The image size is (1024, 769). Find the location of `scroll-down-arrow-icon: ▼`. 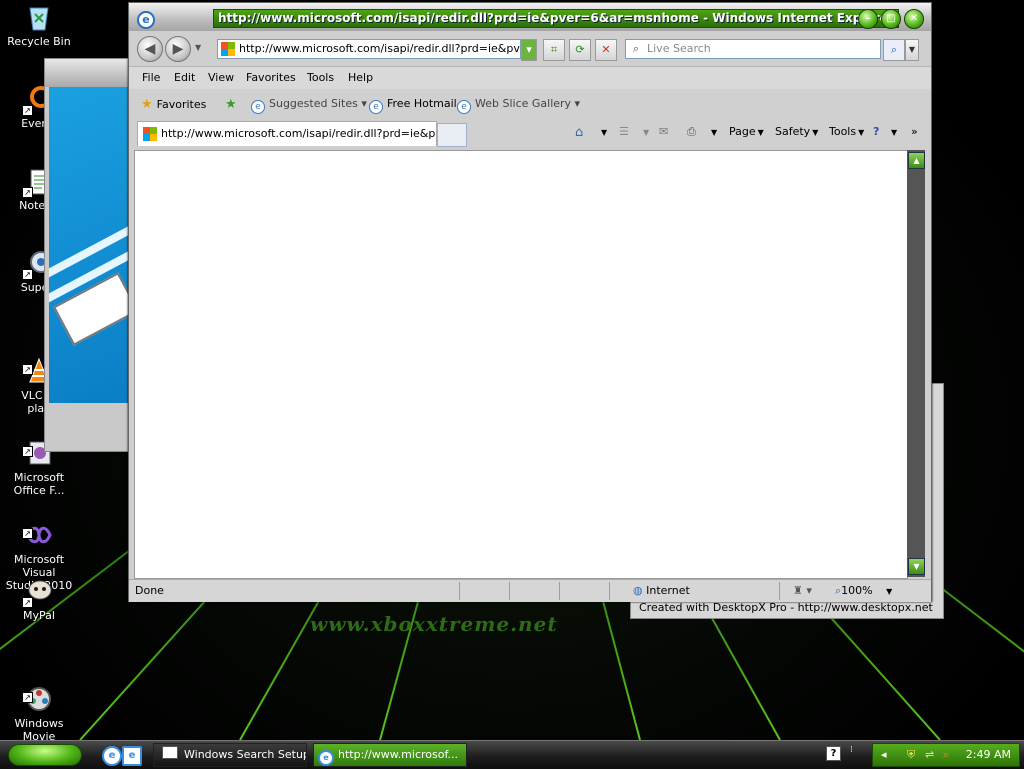

scroll-down-arrow-icon: ▼ is located at coordinates (916, 566).